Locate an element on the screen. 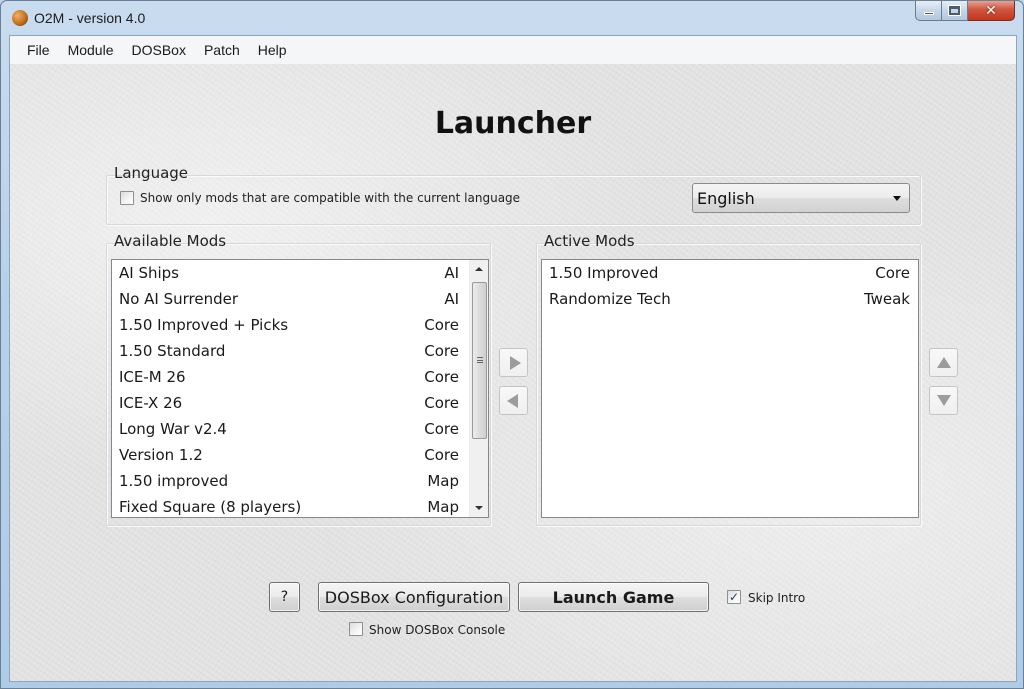 Image resolution: width=1024 pixels, height=689 pixels. dosbox-configuration-button: DOSBox Configuration is located at coordinates (414, 597).